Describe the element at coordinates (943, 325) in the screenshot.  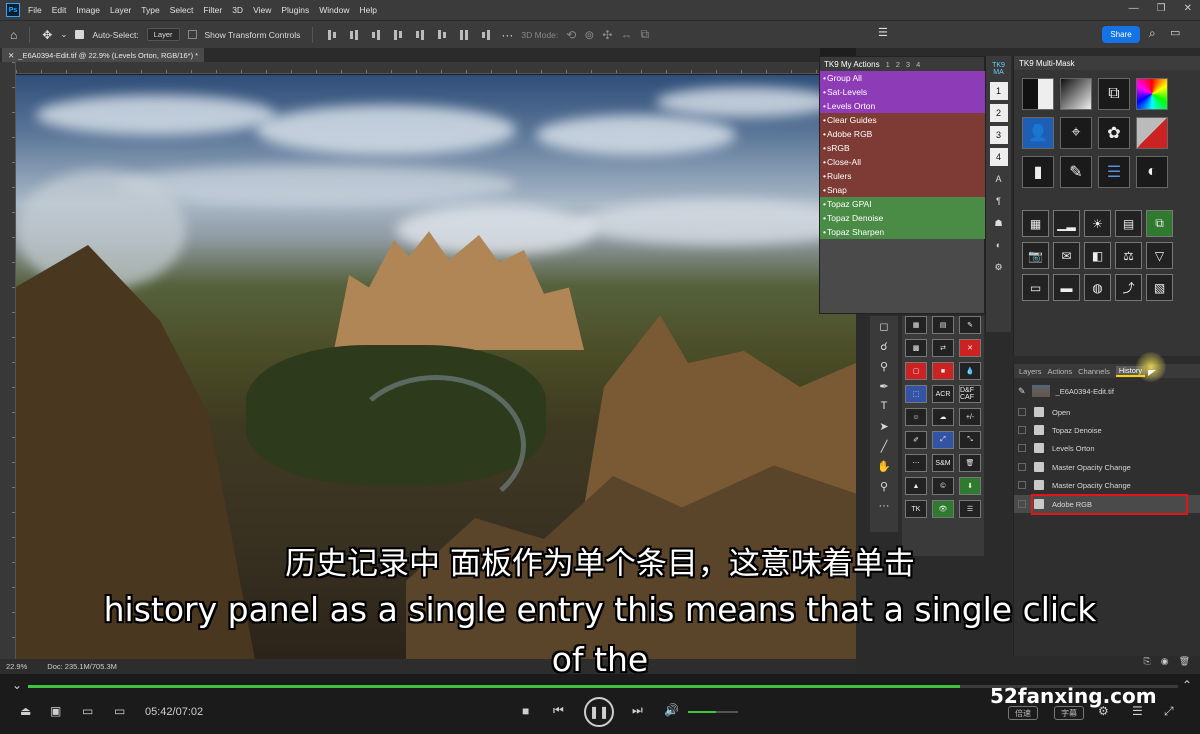
I see `tk-mask-icon: ▤` at that location.